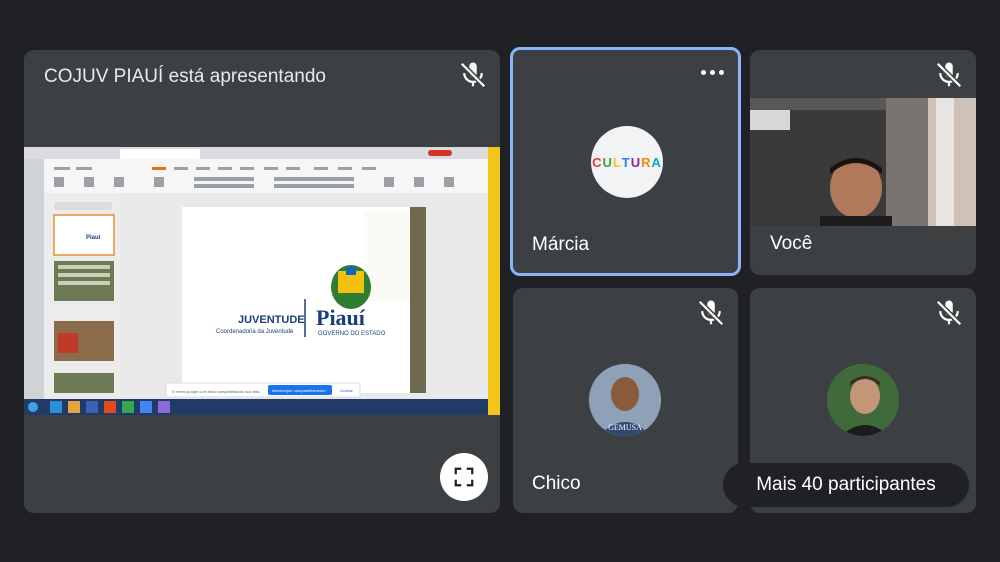  What do you see at coordinates (556, 483) in the screenshot?
I see `participant-name: Chico` at bounding box center [556, 483].